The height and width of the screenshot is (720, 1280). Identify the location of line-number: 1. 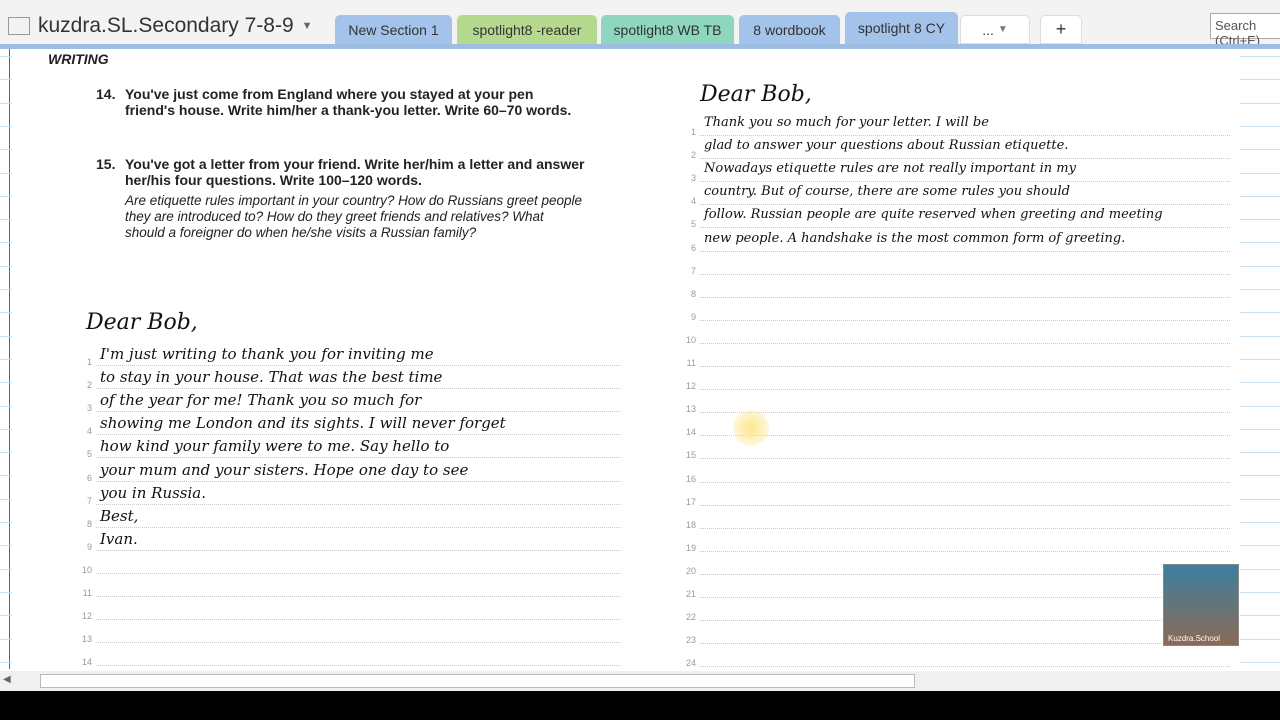
(693, 132).